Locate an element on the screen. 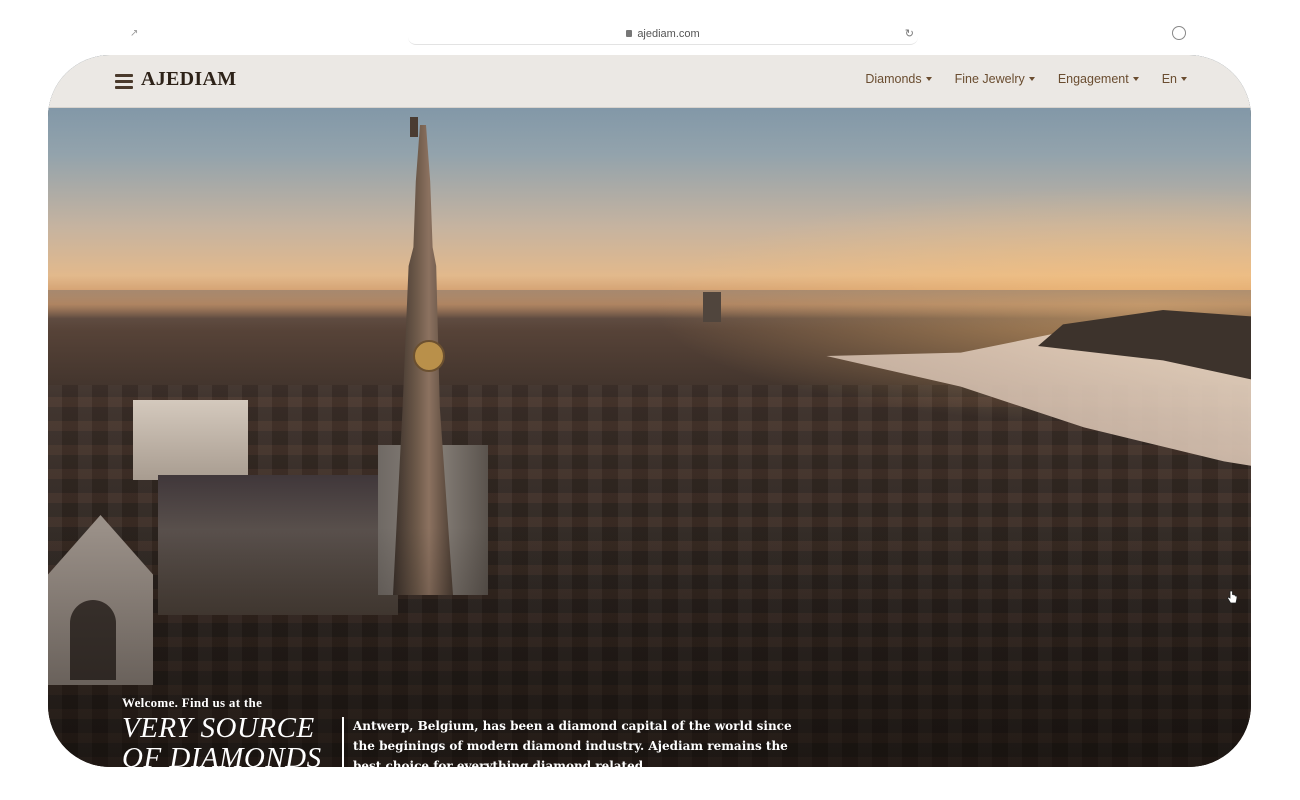  lock-icon is located at coordinates (629, 33).